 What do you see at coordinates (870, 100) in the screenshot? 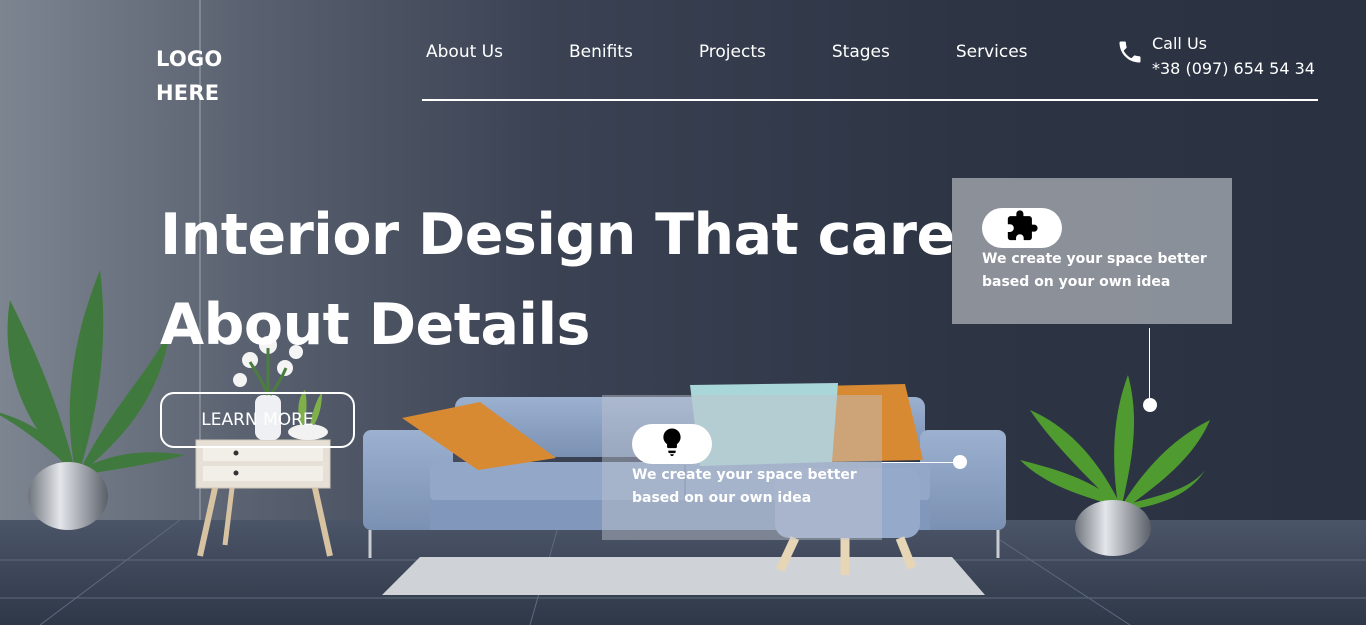
I see `nav-divider` at bounding box center [870, 100].